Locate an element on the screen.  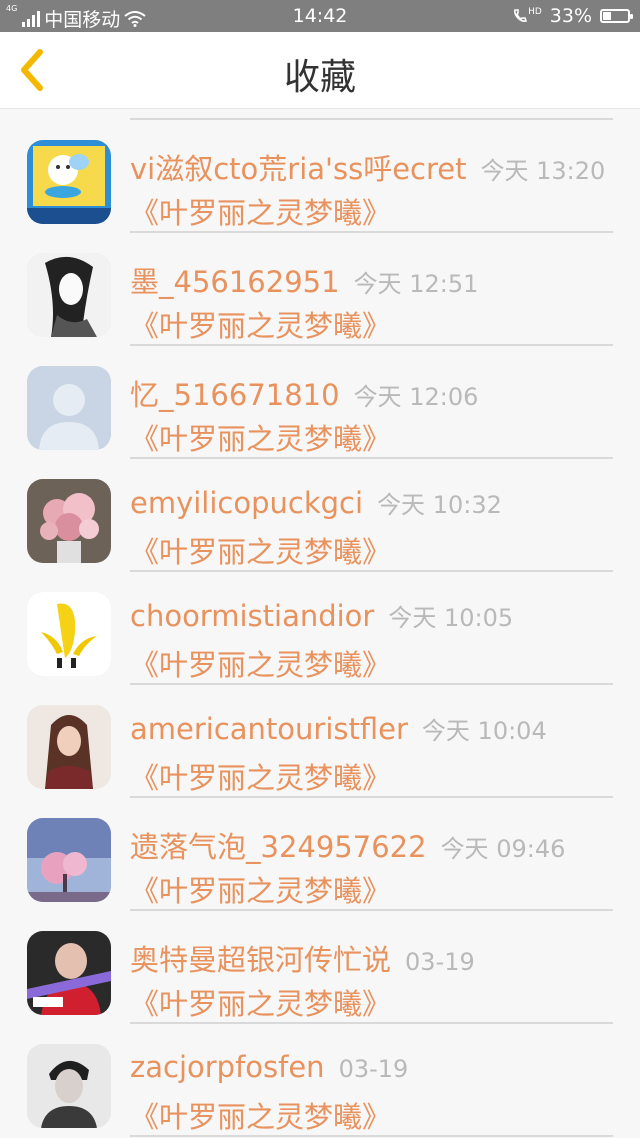
timestamp: 今天 13:20 is located at coordinates (543, 171).